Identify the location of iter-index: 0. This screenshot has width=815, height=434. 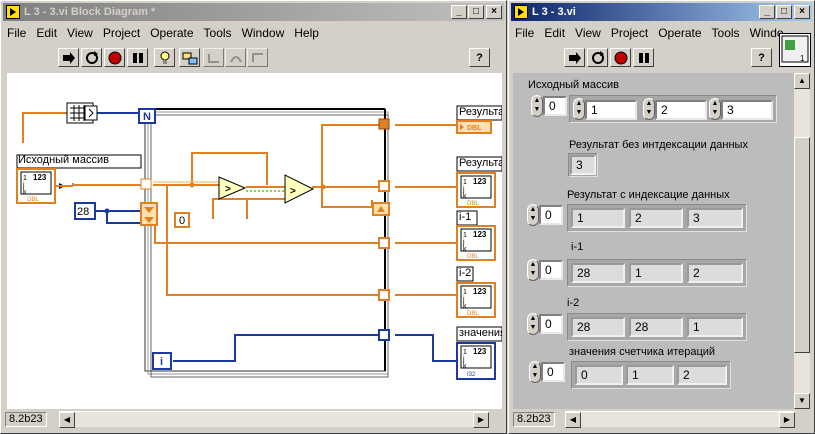
(553, 372).